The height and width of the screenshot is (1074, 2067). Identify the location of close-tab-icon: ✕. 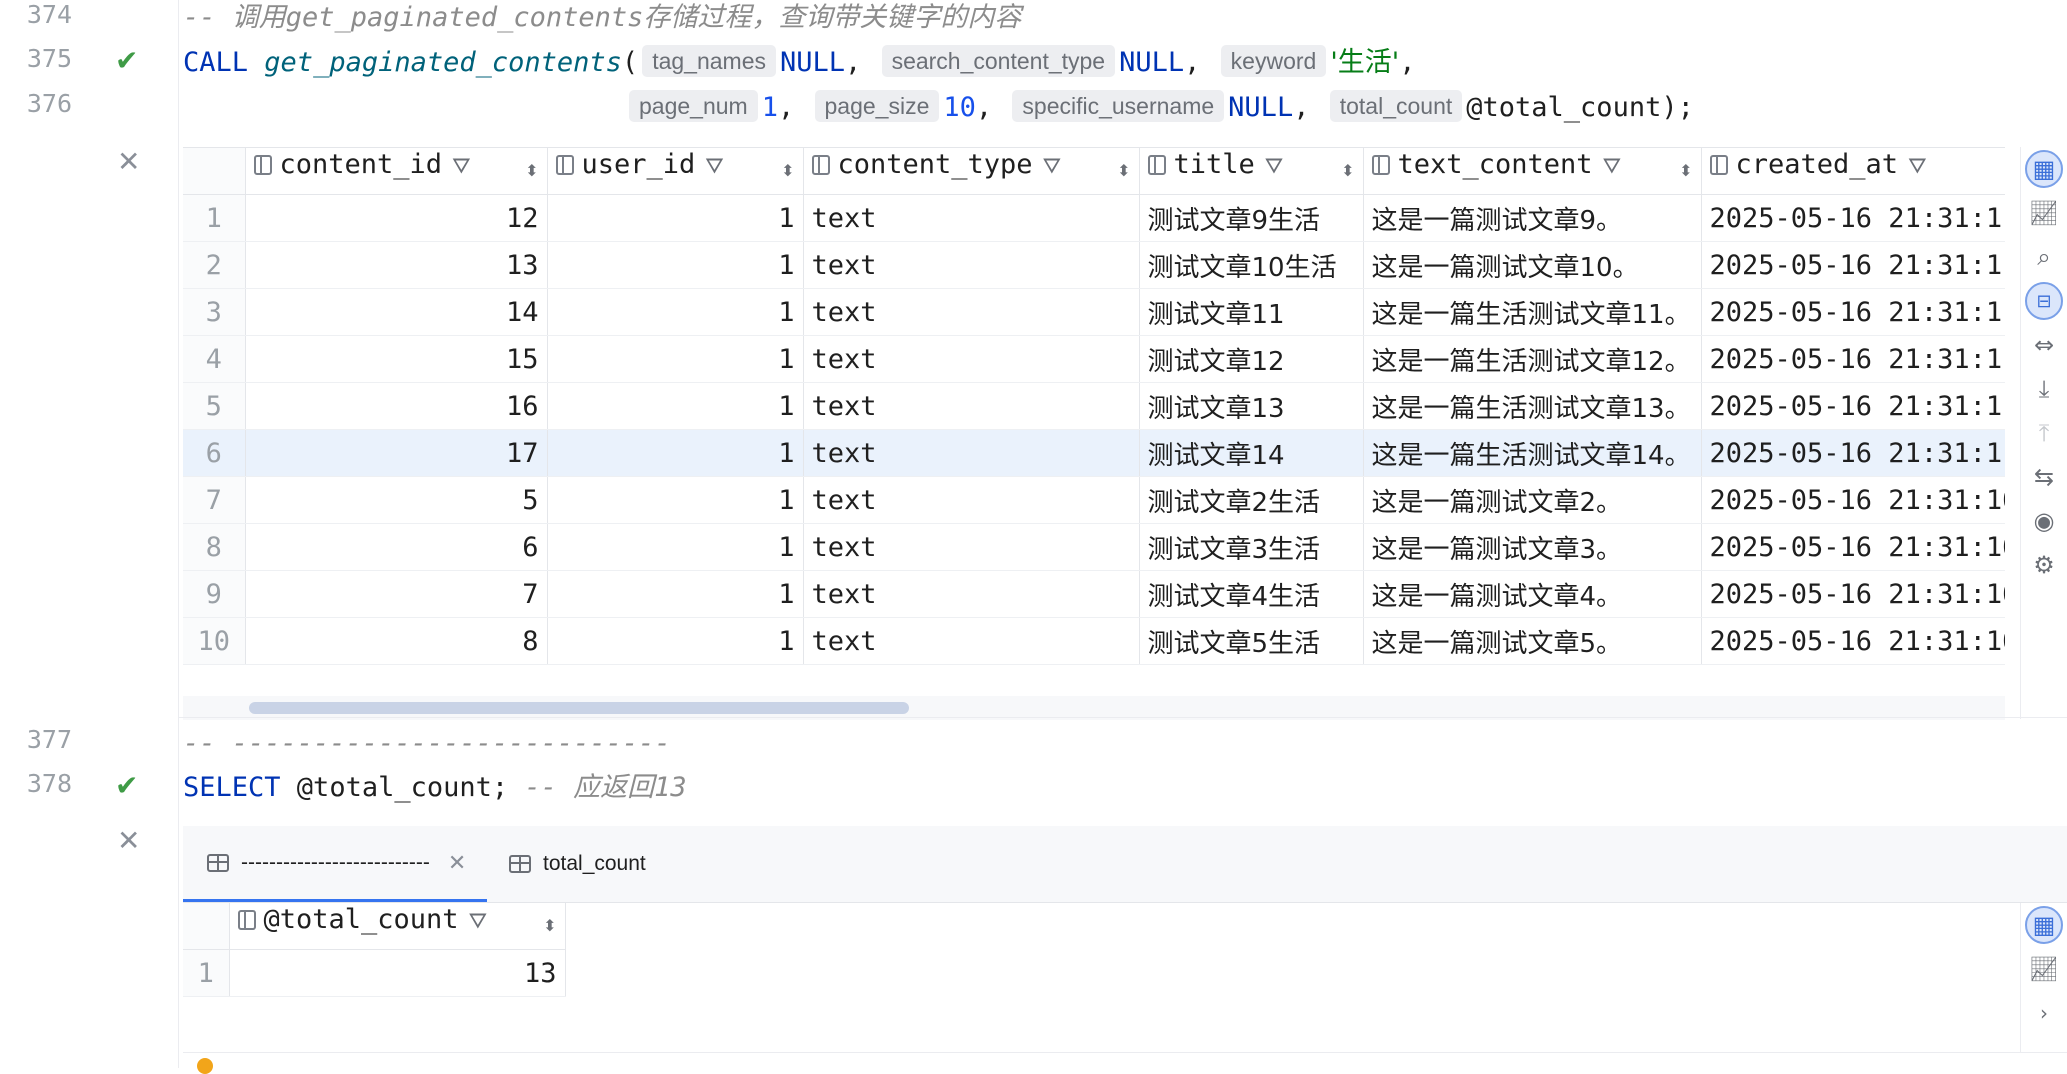
(457, 863).